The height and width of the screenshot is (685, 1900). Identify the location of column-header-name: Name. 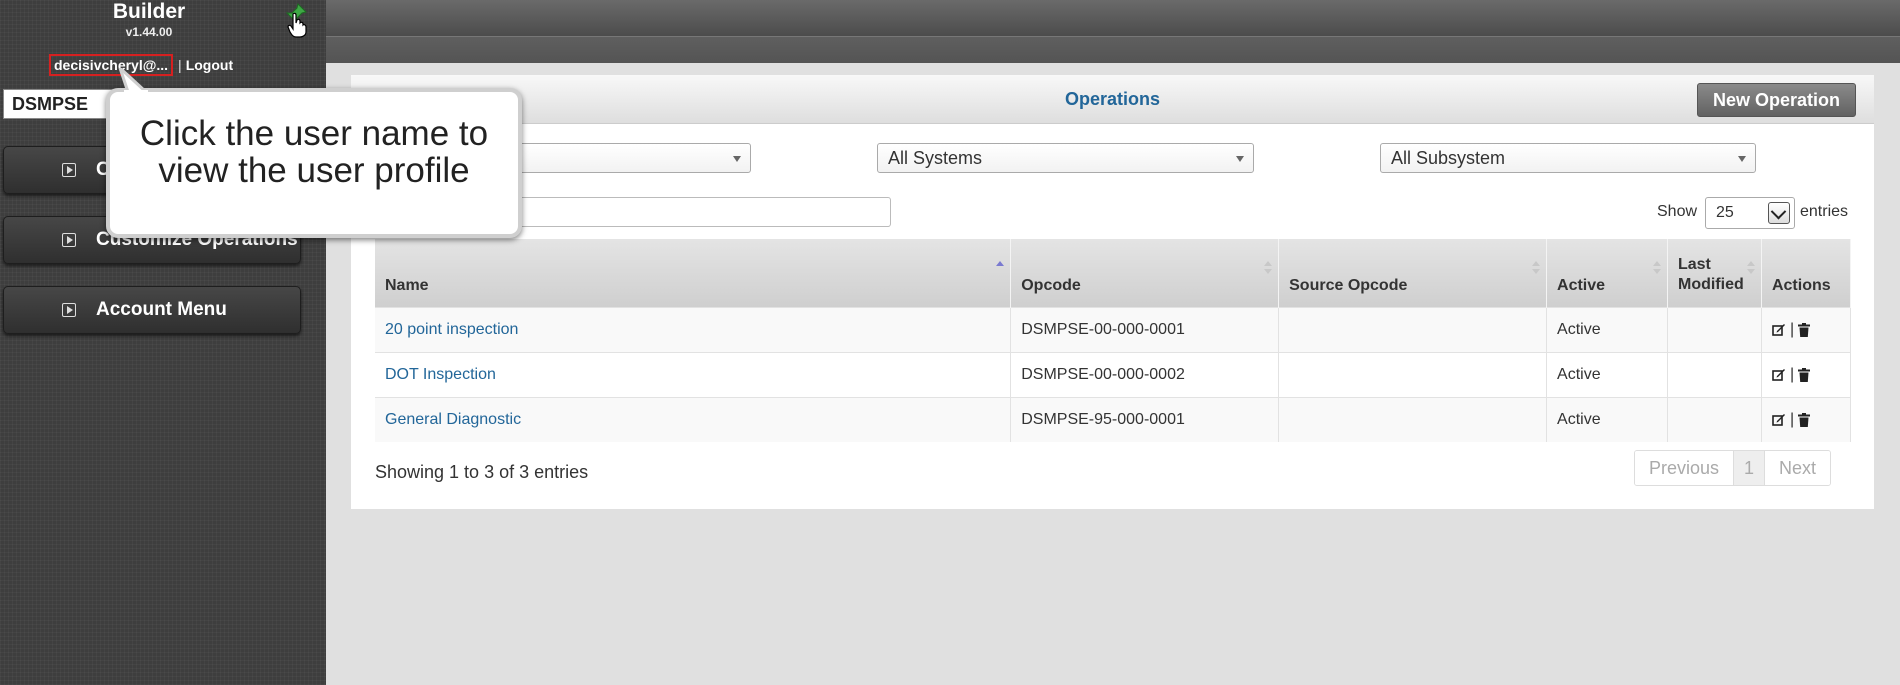
(693, 273).